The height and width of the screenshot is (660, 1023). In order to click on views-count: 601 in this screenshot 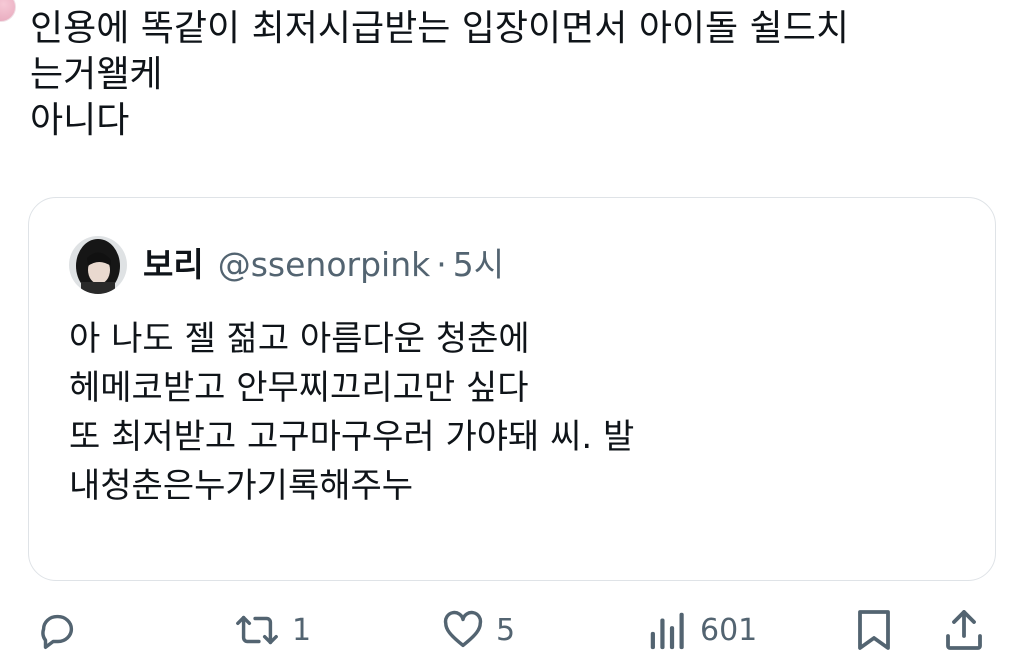, I will do `click(729, 630)`.